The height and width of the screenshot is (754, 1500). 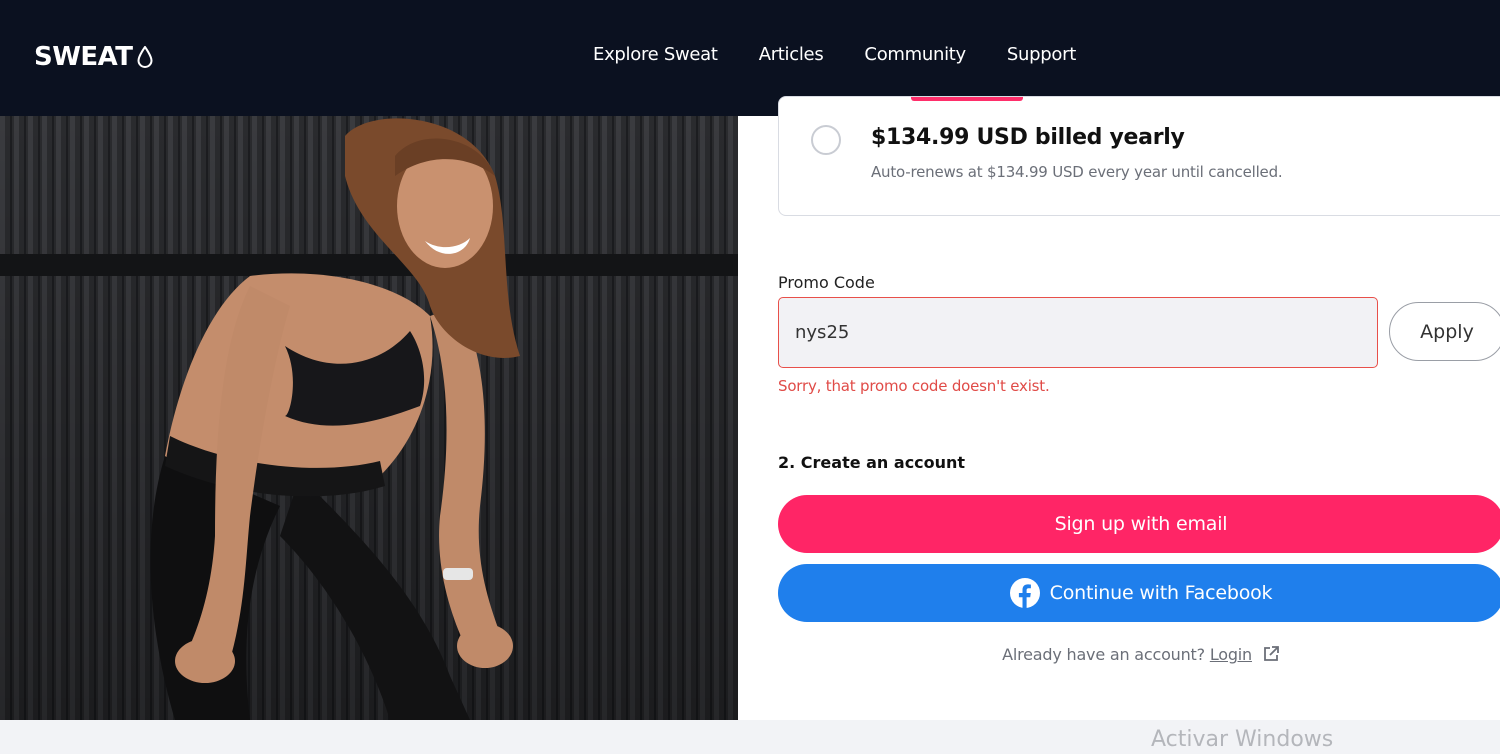 I want to click on radio-icon, so click(x=826, y=140).